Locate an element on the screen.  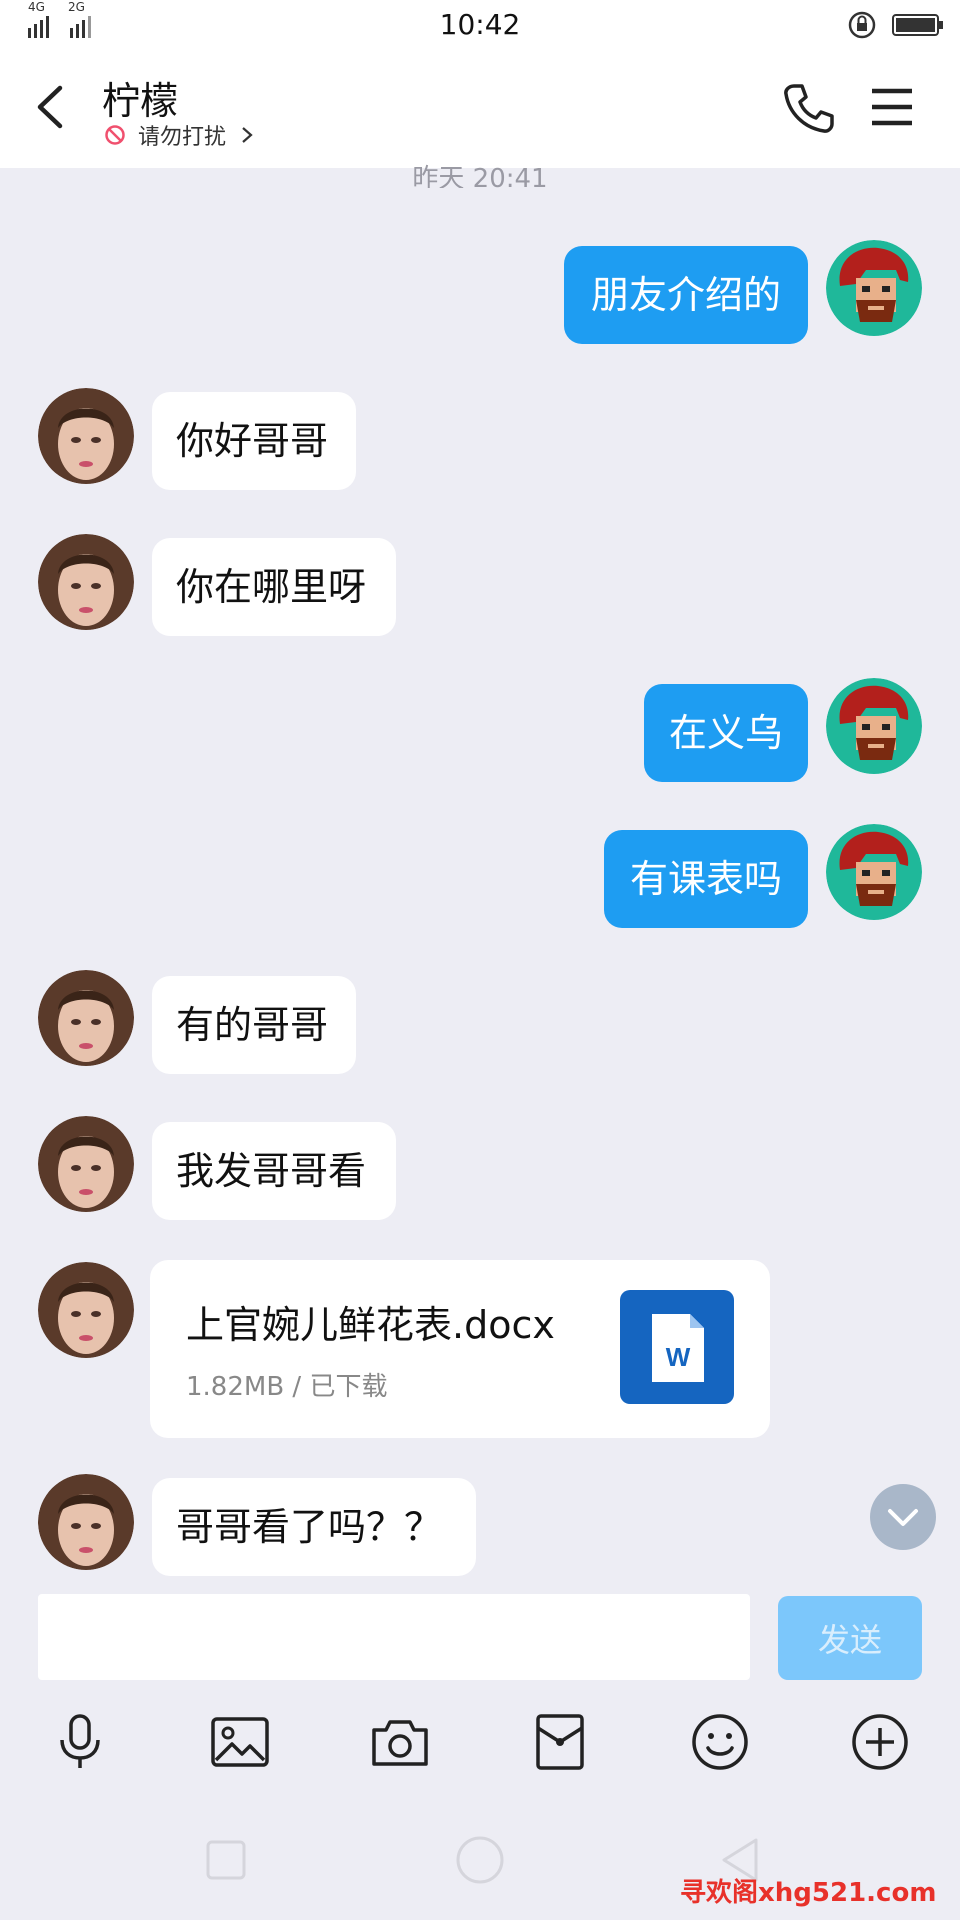
message-timestamp: 昨天 20:41 is located at coordinates (480, 176).